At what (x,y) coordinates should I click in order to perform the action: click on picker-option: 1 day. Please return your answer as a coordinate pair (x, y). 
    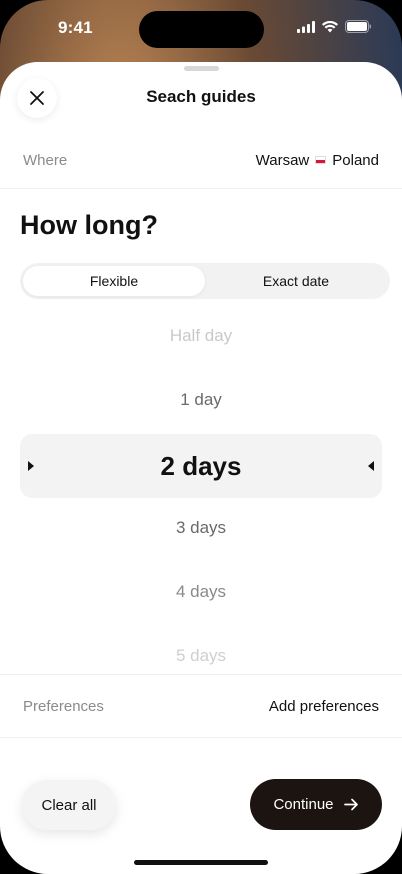
    Looking at the image, I should click on (201, 400).